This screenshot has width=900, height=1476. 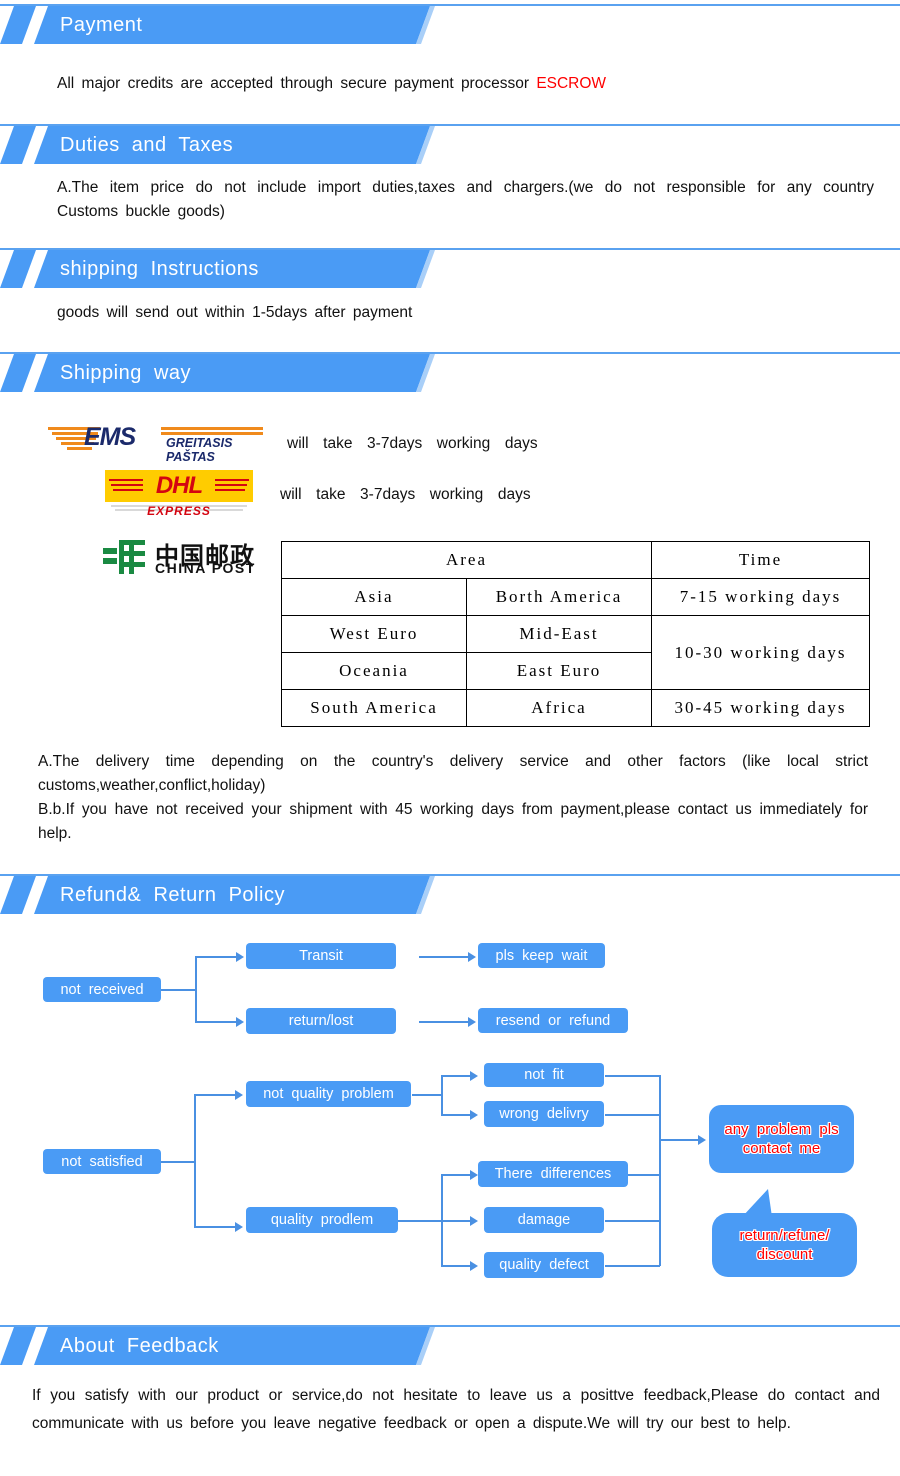 What do you see at coordinates (559, 597) in the screenshot?
I see `table-cell-area2: Borth America` at bounding box center [559, 597].